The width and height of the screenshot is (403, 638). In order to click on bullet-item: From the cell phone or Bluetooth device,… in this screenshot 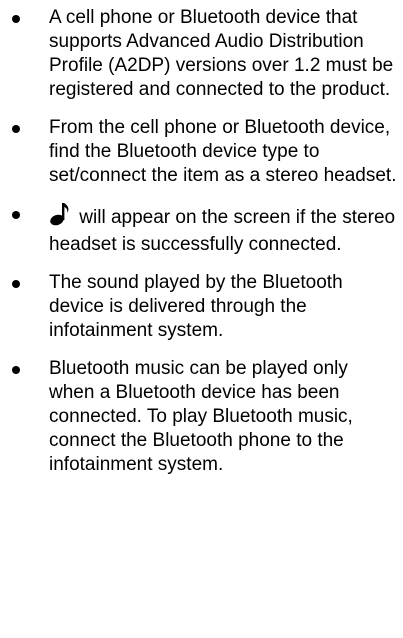, I will do `click(201, 152)`.